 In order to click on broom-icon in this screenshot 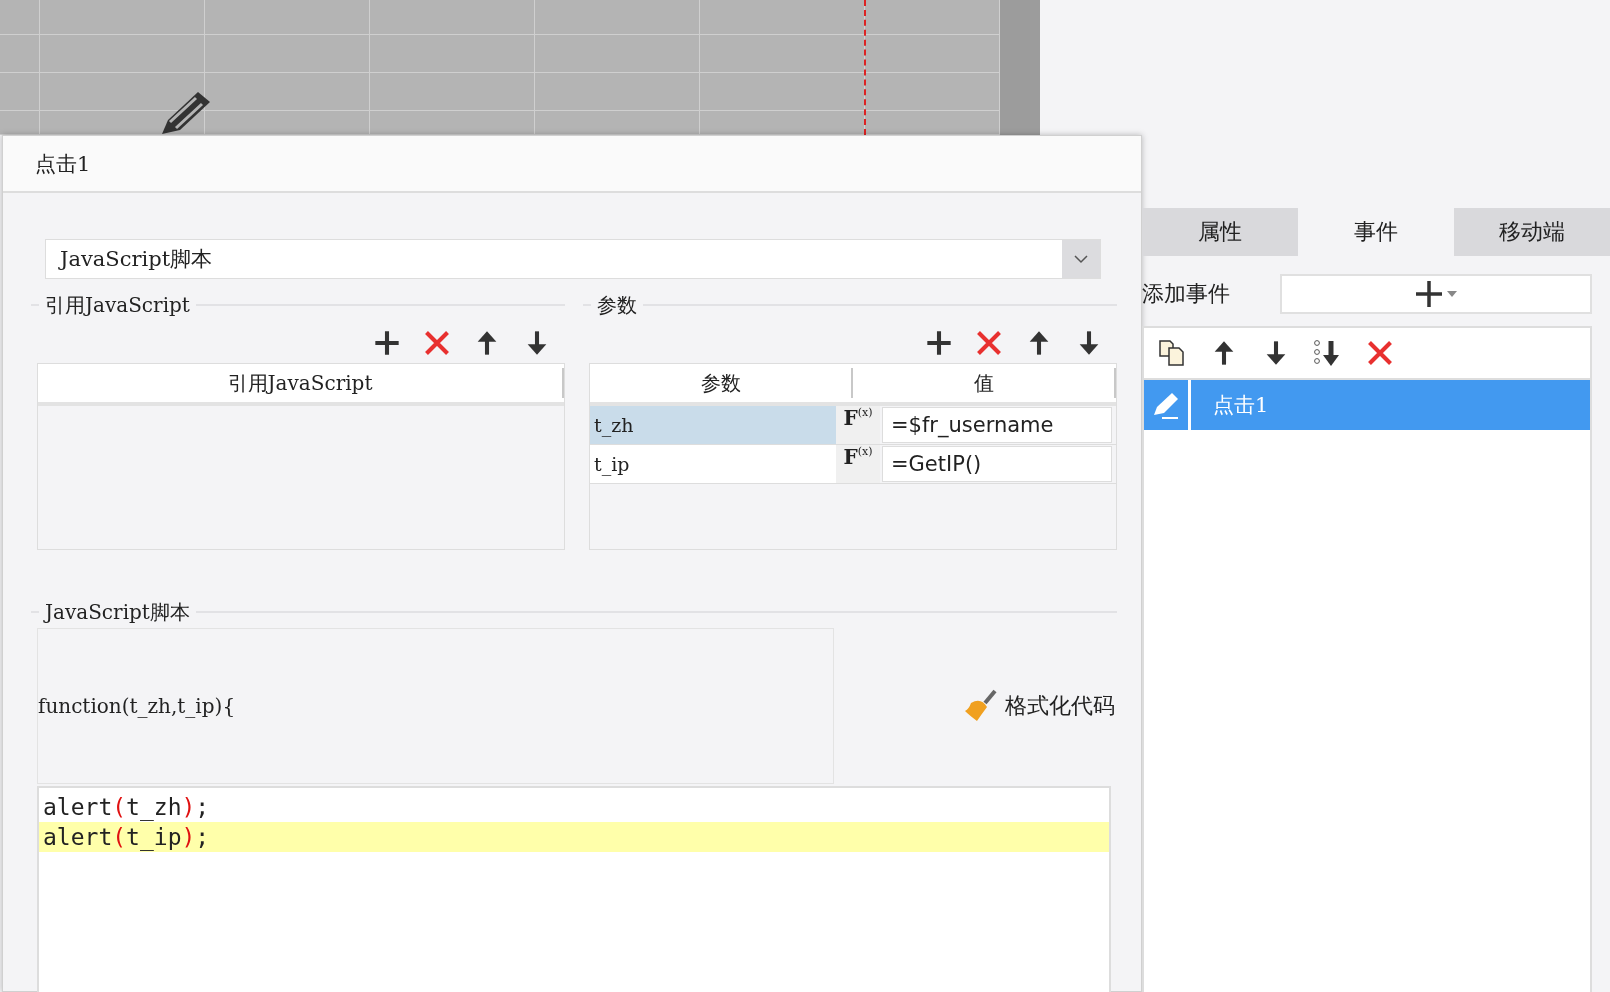, I will do `click(980, 706)`.